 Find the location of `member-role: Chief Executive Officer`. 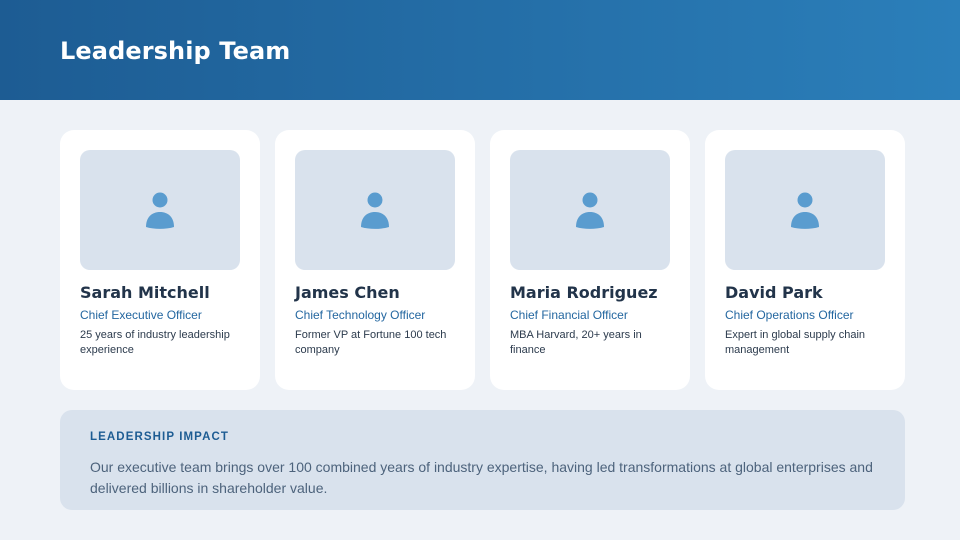

member-role: Chief Executive Officer is located at coordinates (141, 315).